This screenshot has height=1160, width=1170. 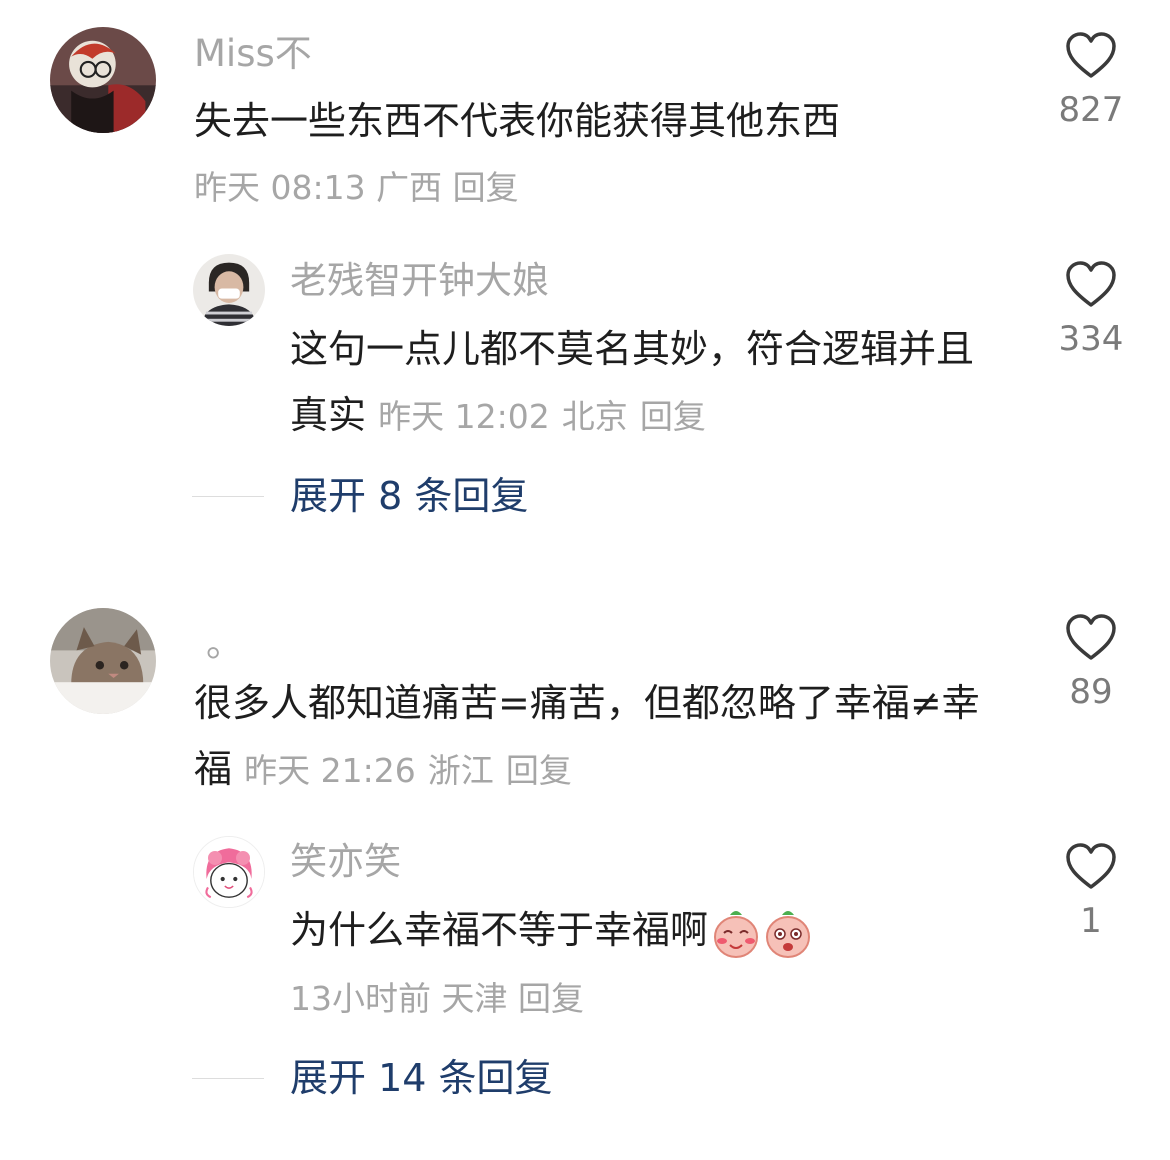 What do you see at coordinates (594, 416) in the screenshot?
I see `reply-location: 北京` at bounding box center [594, 416].